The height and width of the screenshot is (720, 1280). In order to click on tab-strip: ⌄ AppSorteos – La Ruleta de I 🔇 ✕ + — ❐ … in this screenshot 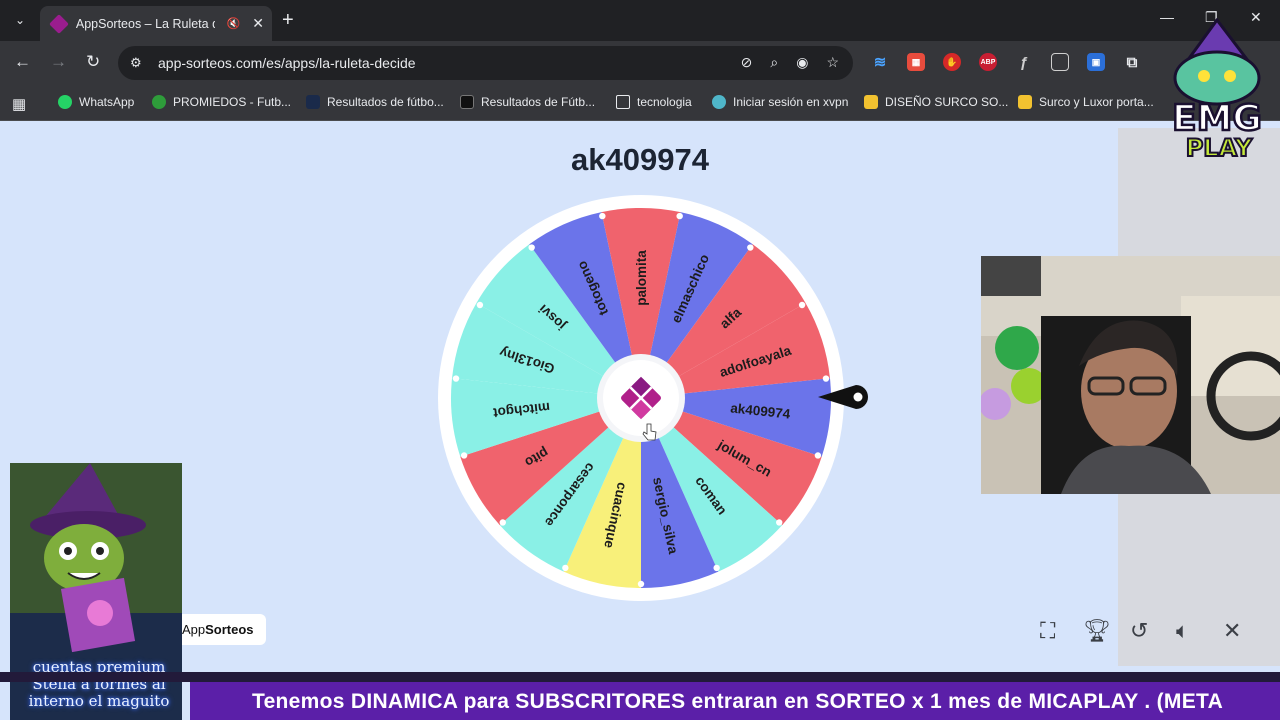, I will do `click(640, 20)`.